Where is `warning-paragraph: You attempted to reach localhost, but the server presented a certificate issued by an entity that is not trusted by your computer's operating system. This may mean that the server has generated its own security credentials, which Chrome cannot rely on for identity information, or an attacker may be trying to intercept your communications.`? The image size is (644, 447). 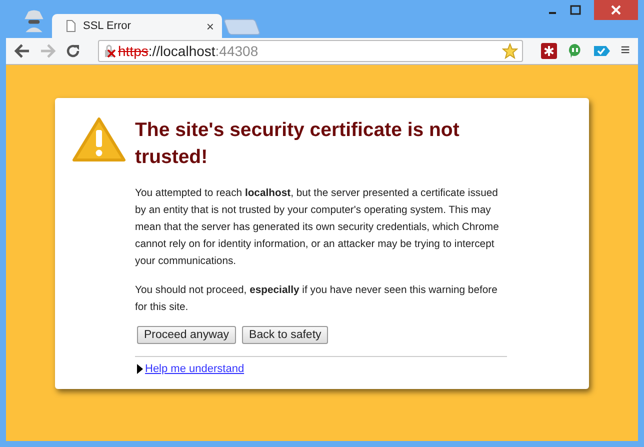
warning-paragraph: You attempted to reach localhost, but the server presented a certificate issued by an entity that is not trusted by your computer's operating system. This may mean that the server has generated its own security credentials, which Chrome cannot rely on for identity information, or an attacker may be trying to intercept your communications. is located at coordinates (317, 228).